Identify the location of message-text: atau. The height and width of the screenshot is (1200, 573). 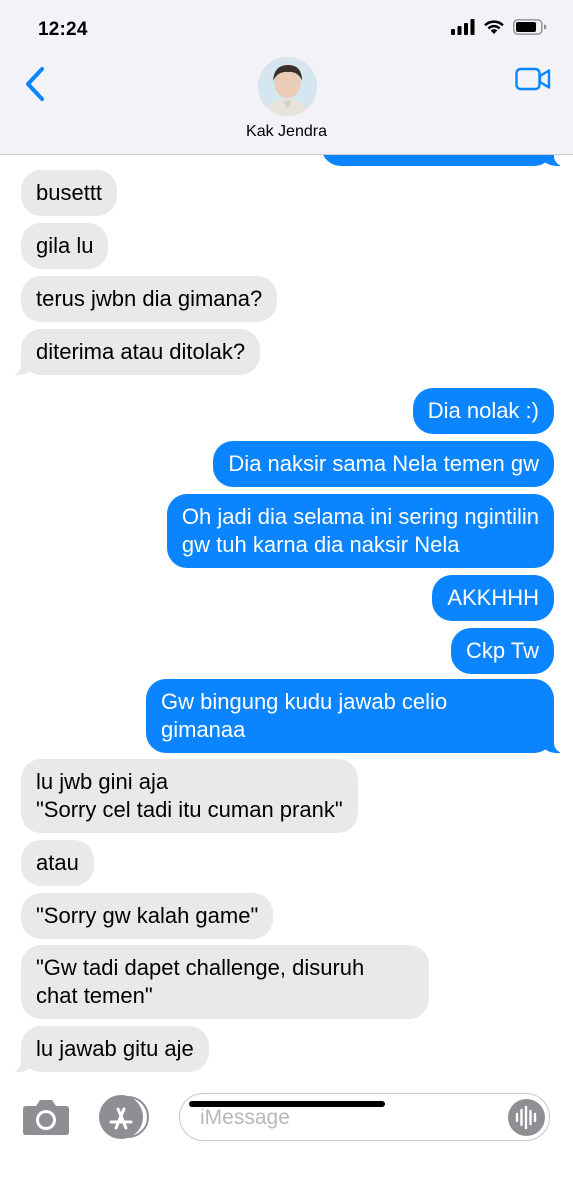
(57, 862).